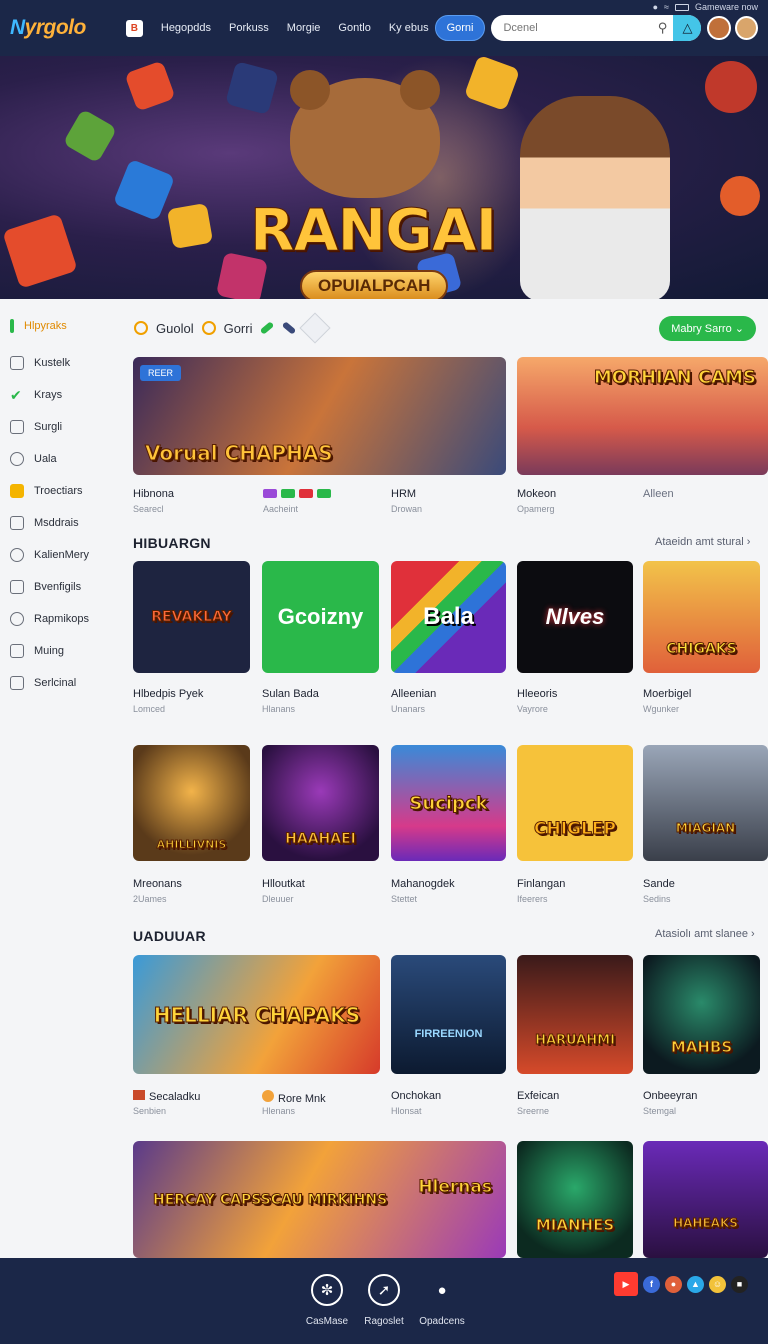  I want to click on game-card: HARUAHMI, so click(575, 1014).